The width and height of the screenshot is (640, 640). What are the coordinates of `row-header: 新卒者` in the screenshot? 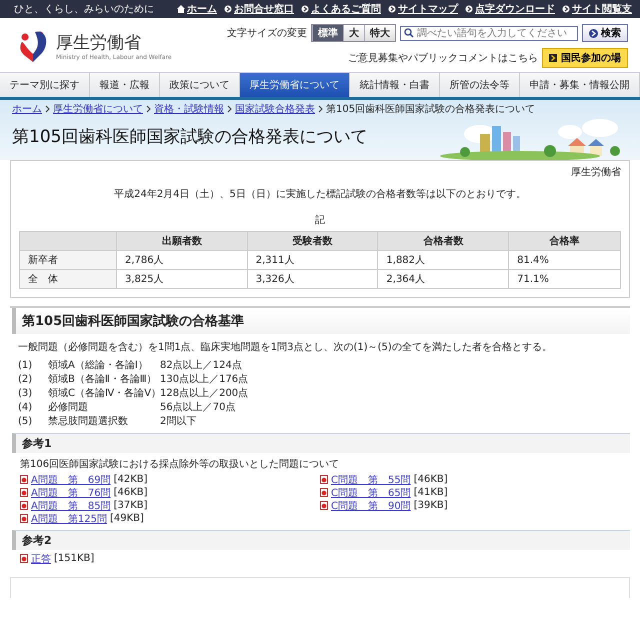 It's located at (68, 260).